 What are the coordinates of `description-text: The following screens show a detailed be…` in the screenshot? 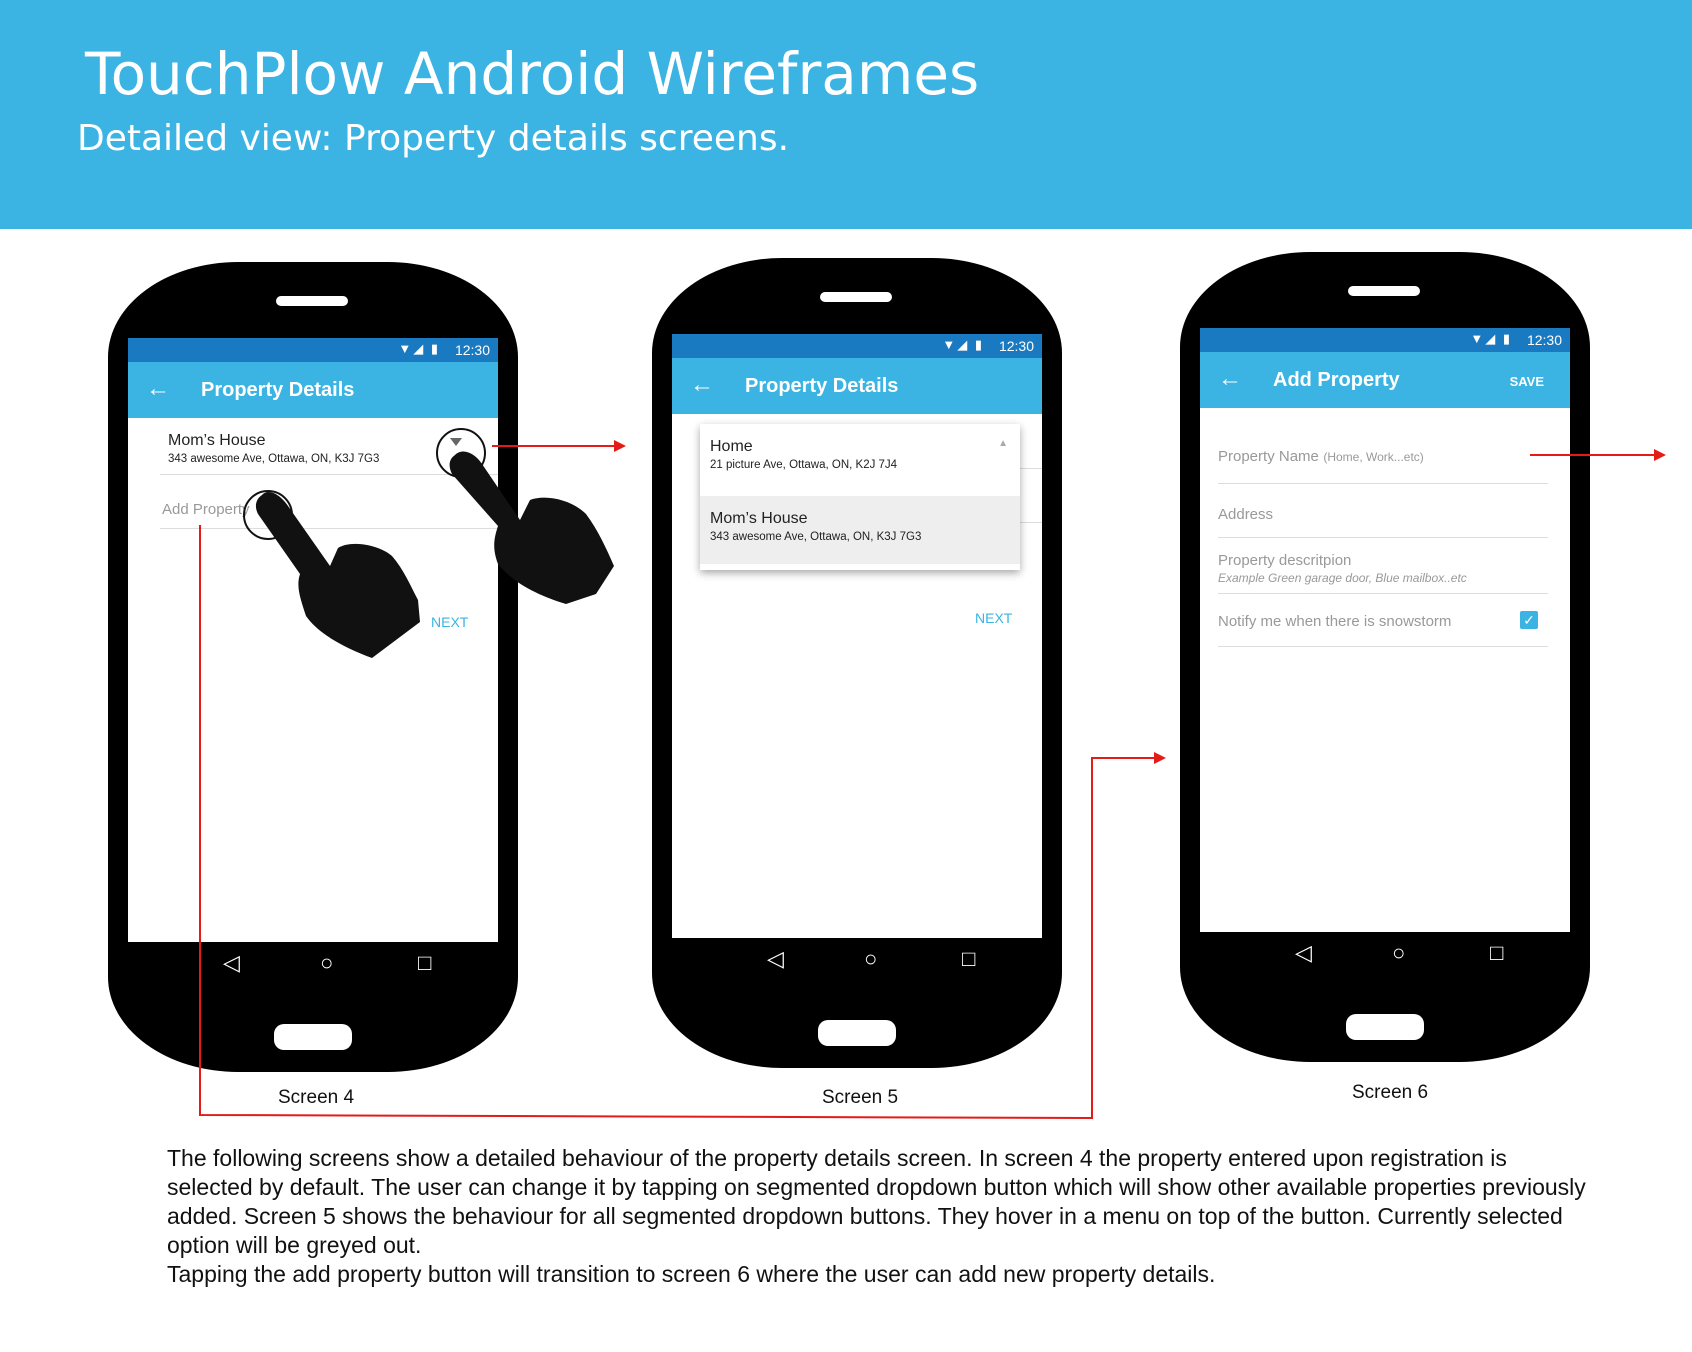 It's located at (877, 1216).